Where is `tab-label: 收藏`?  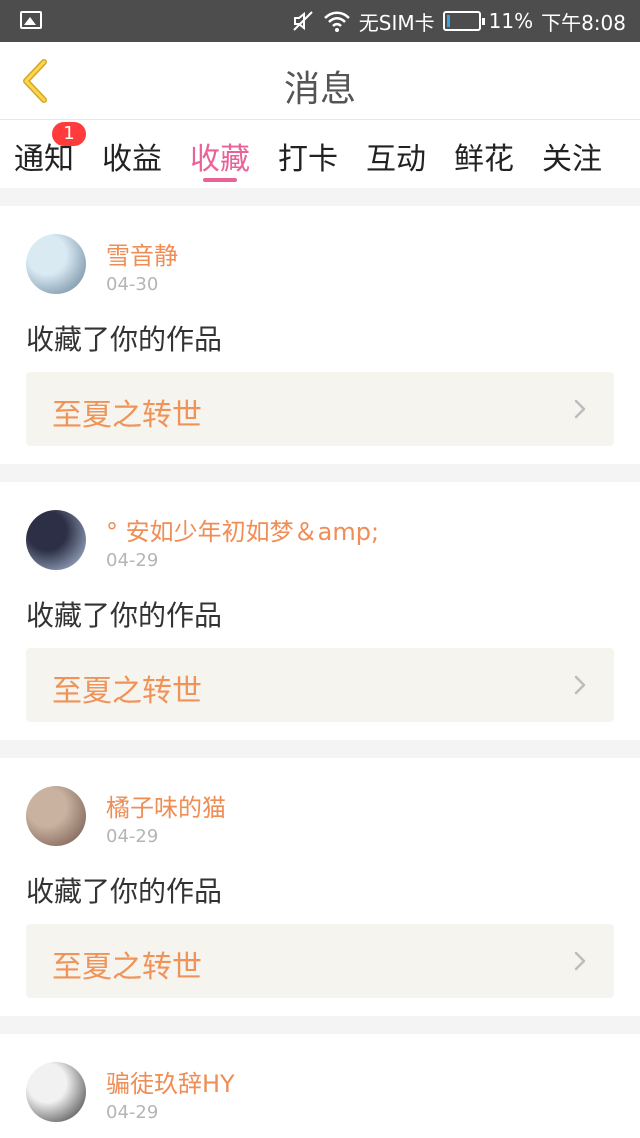
tab-label: 收藏 is located at coordinates (220, 159).